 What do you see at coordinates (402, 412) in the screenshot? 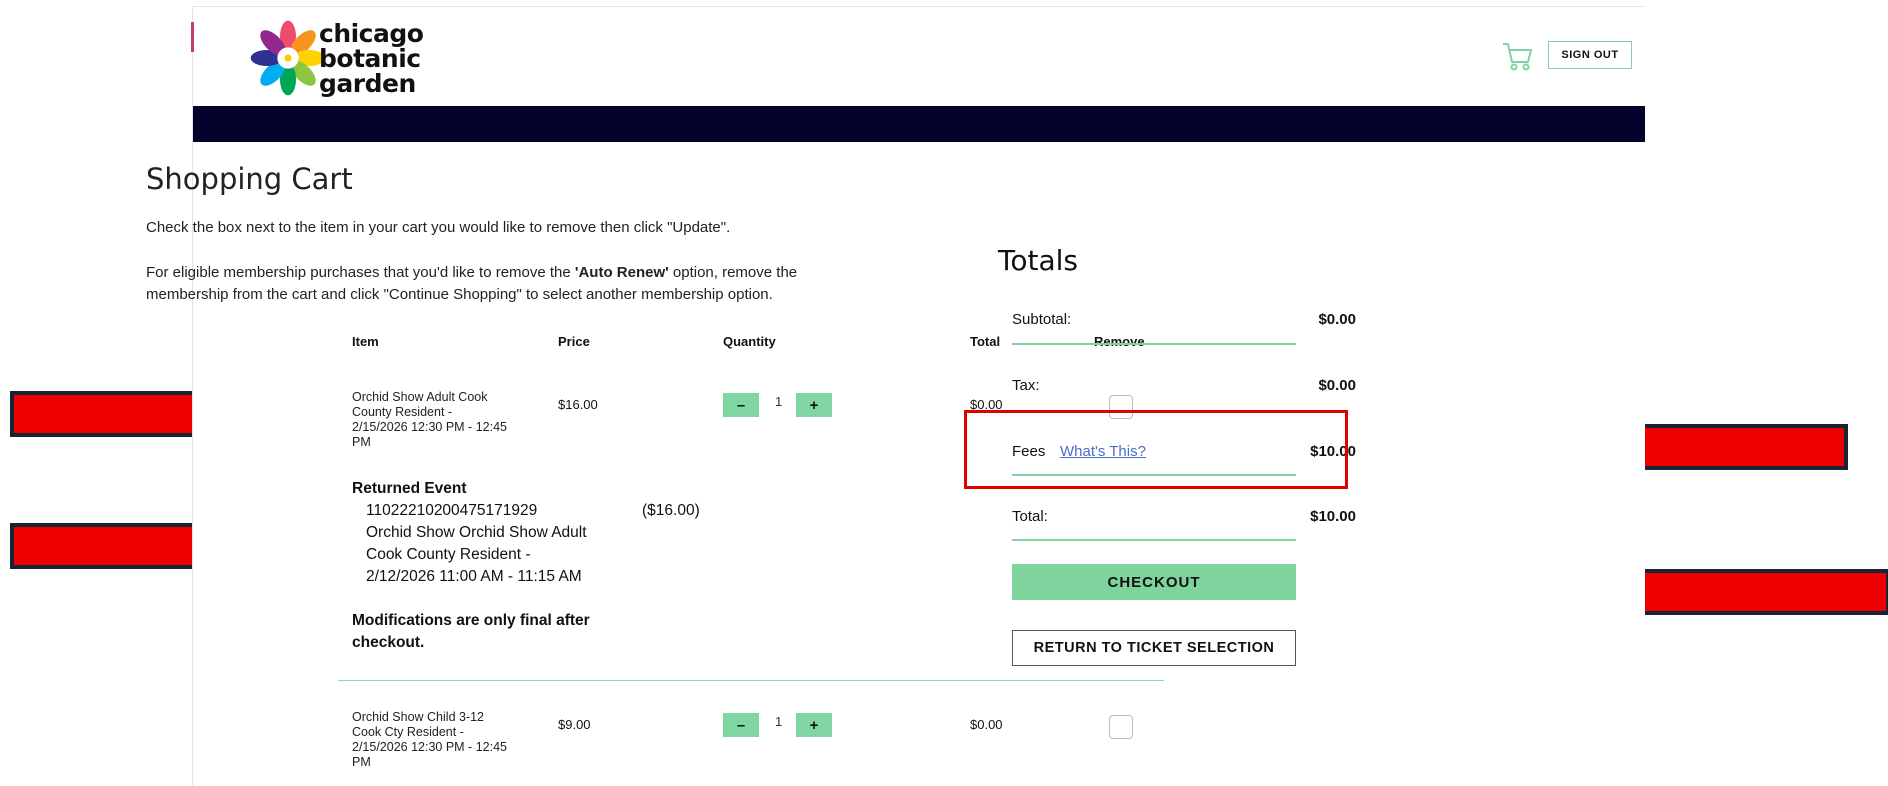
I see `item-name-line: County Resident -` at bounding box center [402, 412].